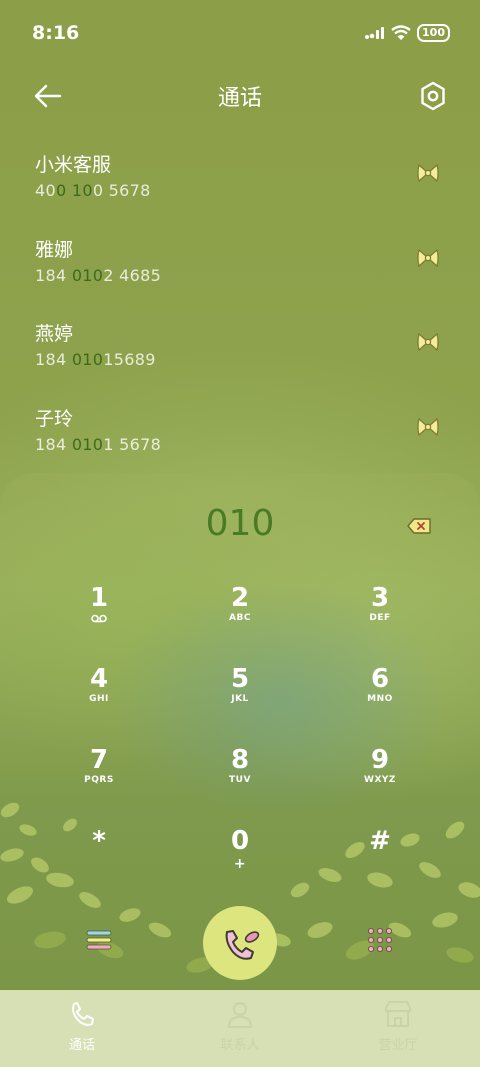 The height and width of the screenshot is (1067, 480). What do you see at coordinates (398, 1045) in the screenshot?
I see `nav-label: 营业厅` at bounding box center [398, 1045].